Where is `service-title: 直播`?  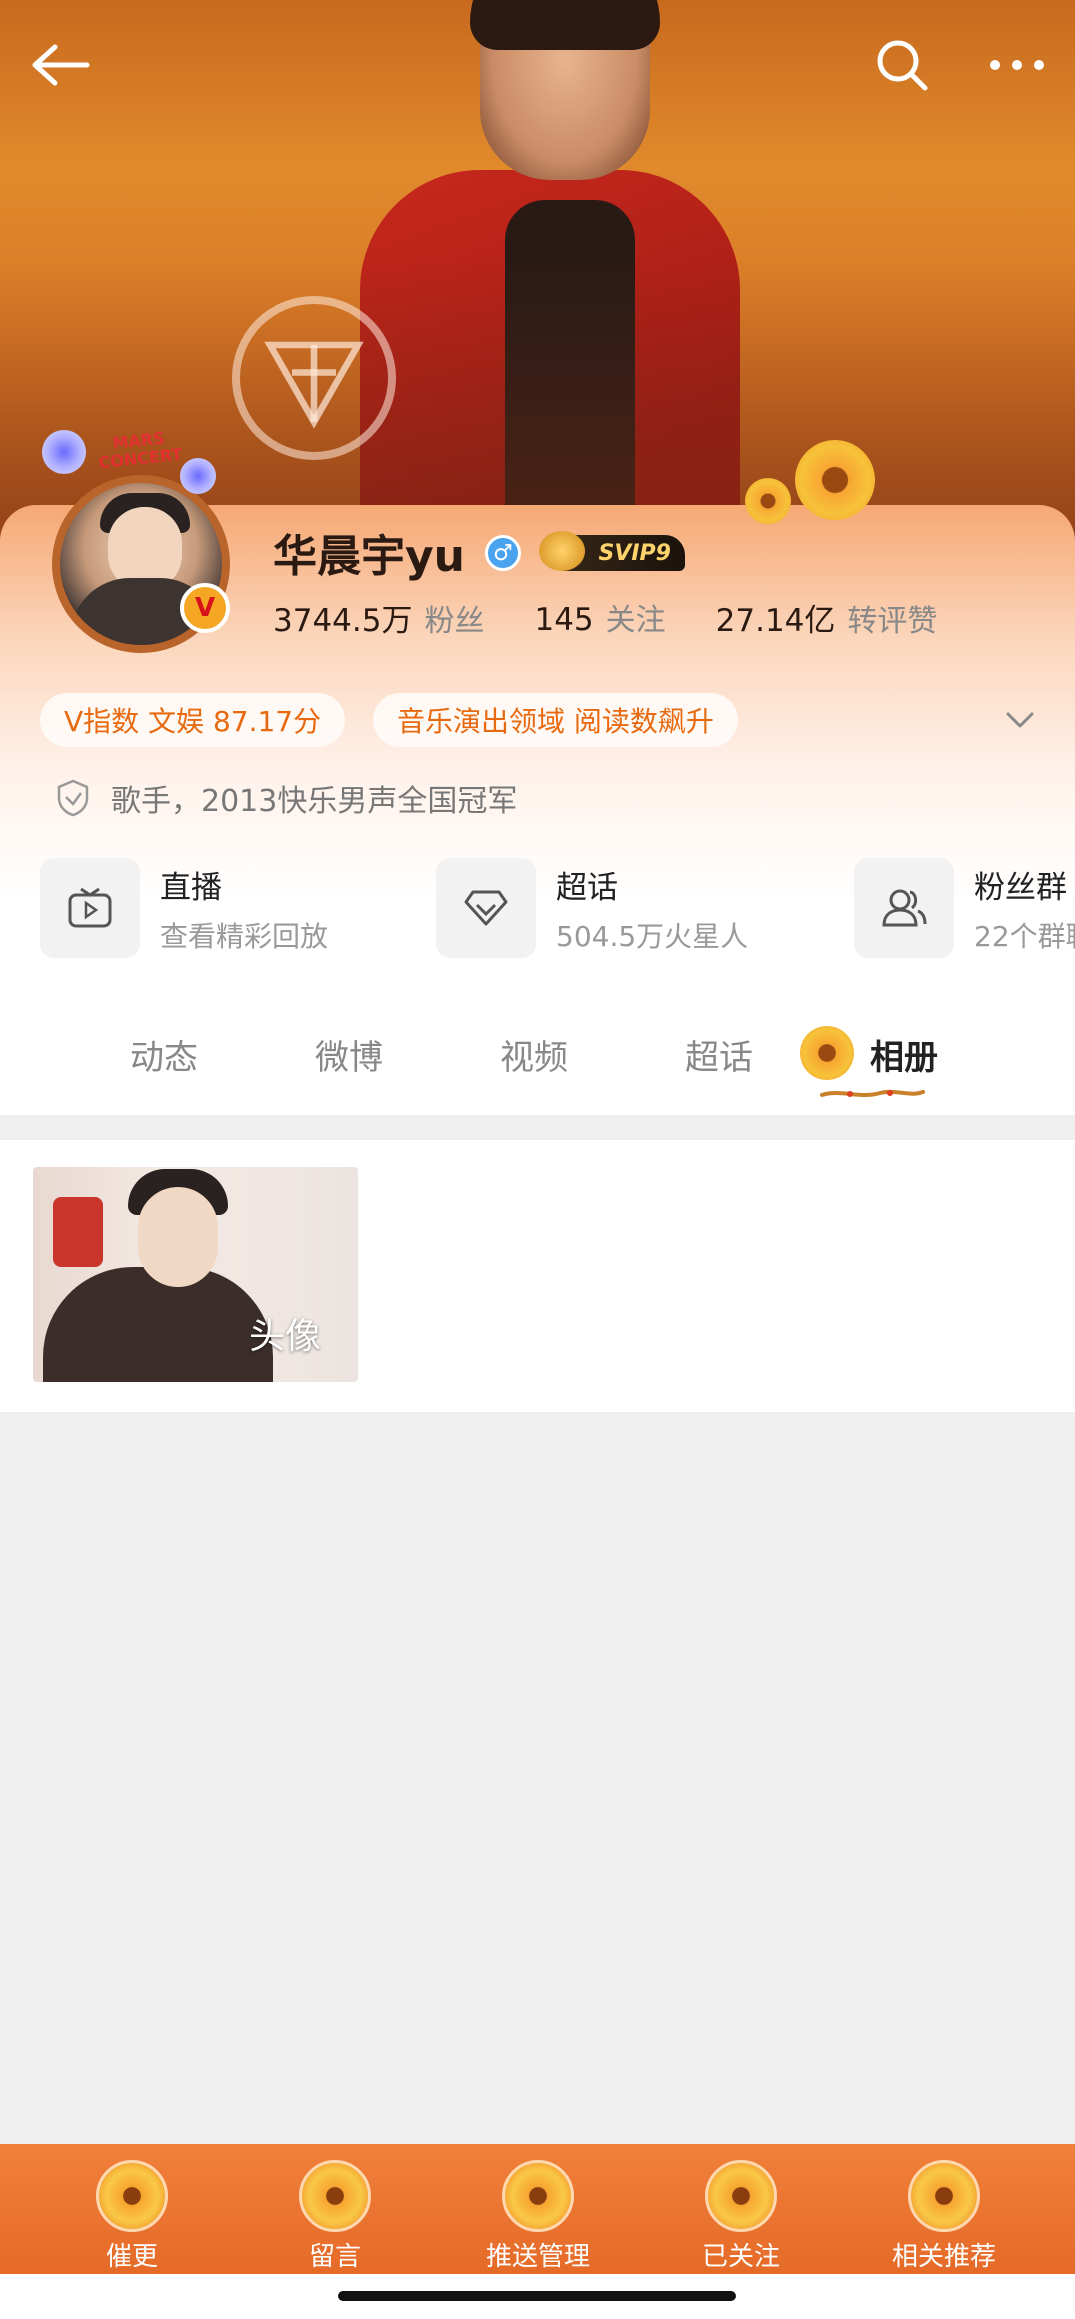
service-title: 直播 is located at coordinates (191, 887).